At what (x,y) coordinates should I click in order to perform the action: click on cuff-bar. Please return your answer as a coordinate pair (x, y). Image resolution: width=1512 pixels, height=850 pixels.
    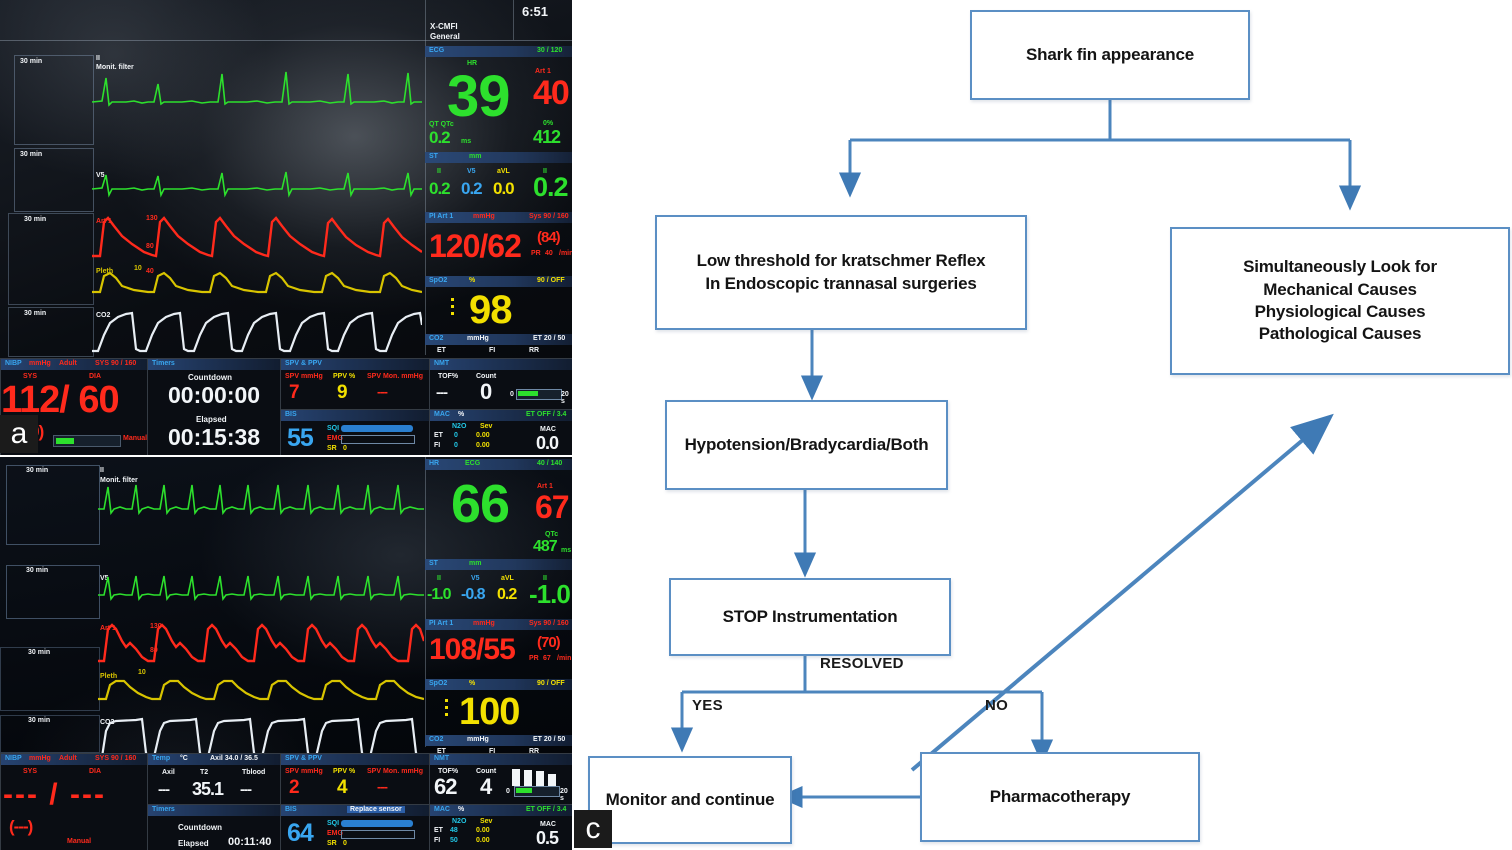
    Looking at the image, I should click on (87, 441).